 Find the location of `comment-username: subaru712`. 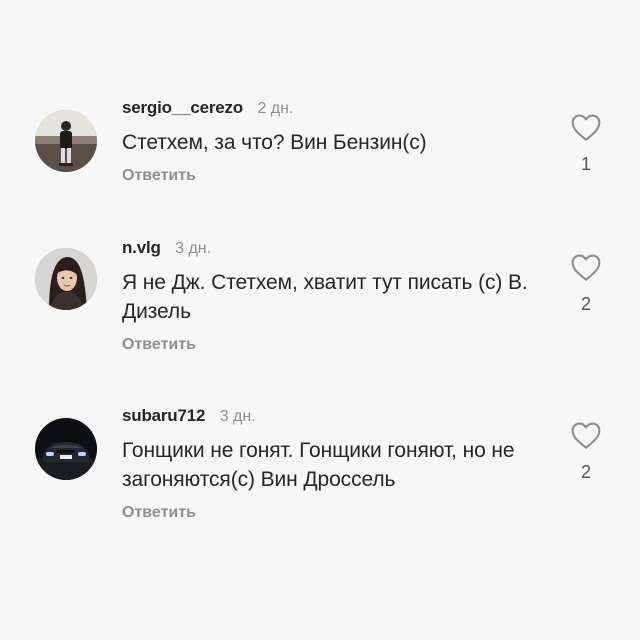

comment-username: subaru712 is located at coordinates (163, 415).